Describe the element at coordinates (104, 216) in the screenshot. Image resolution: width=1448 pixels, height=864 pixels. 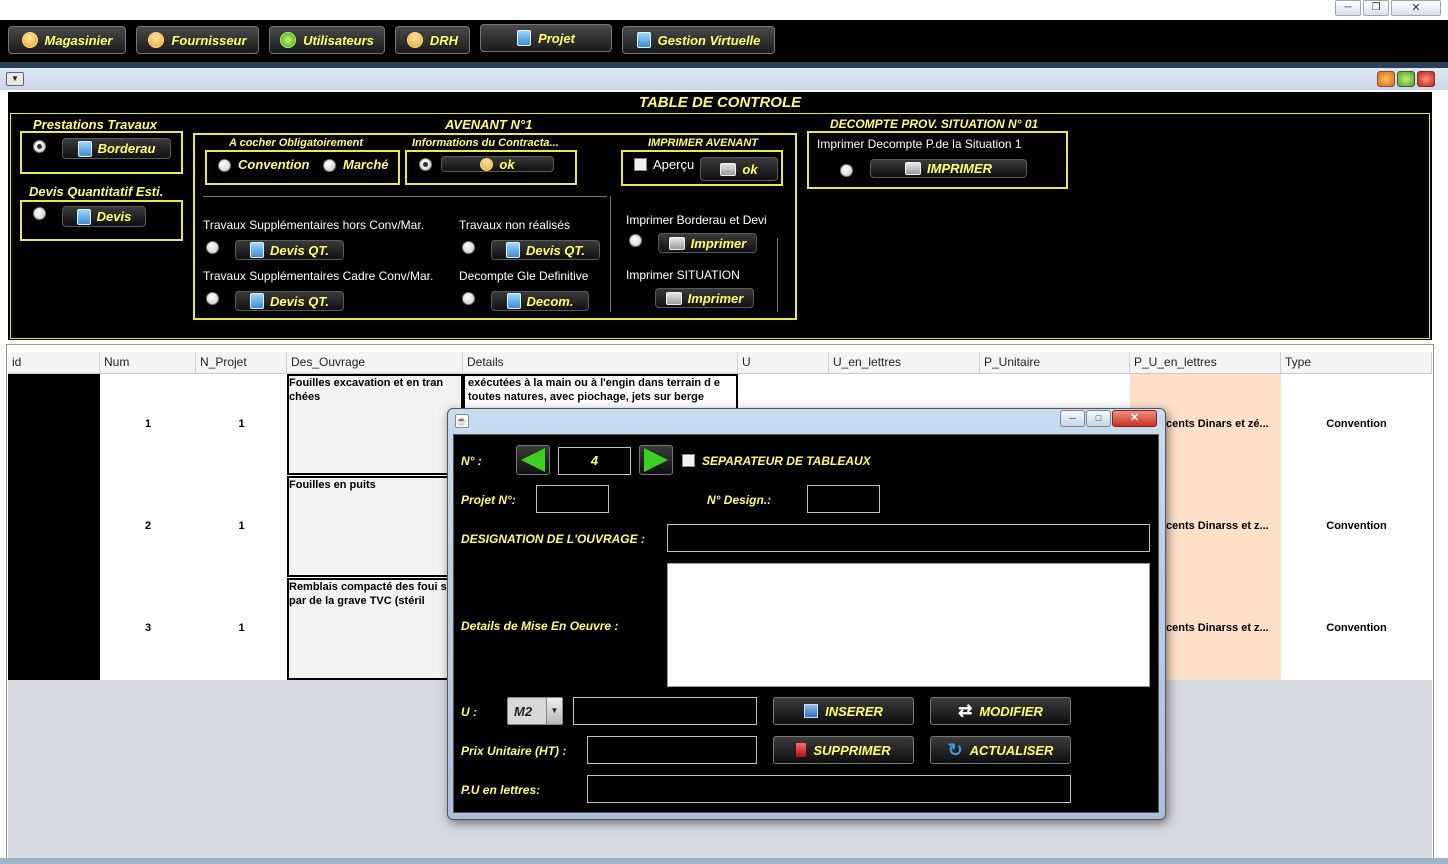
I see `devis-button: Devis` at that location.